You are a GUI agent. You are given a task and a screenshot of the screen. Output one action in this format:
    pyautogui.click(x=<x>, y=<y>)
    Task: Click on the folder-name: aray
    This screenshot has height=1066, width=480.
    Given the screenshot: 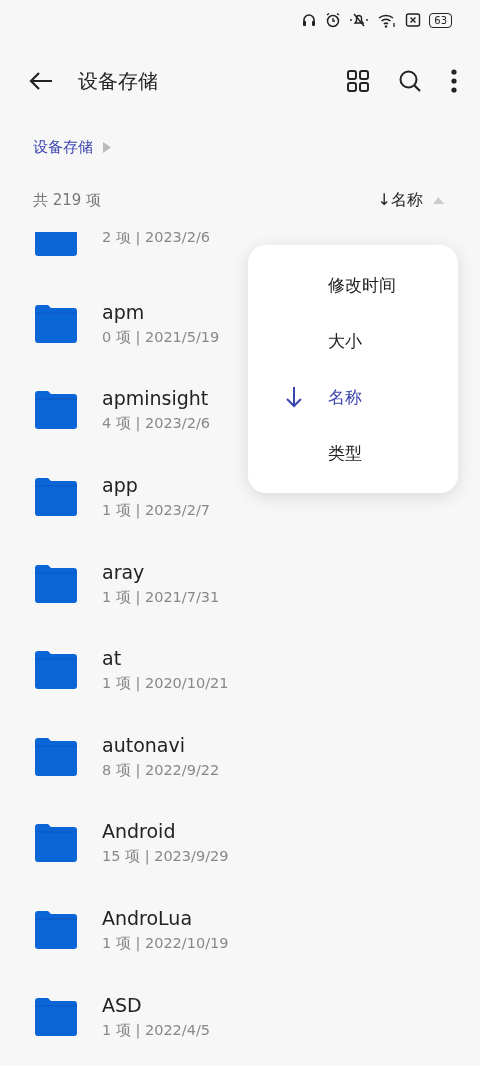 What is the action you would take?
    pyautogui.click(x=124, y=571)
    